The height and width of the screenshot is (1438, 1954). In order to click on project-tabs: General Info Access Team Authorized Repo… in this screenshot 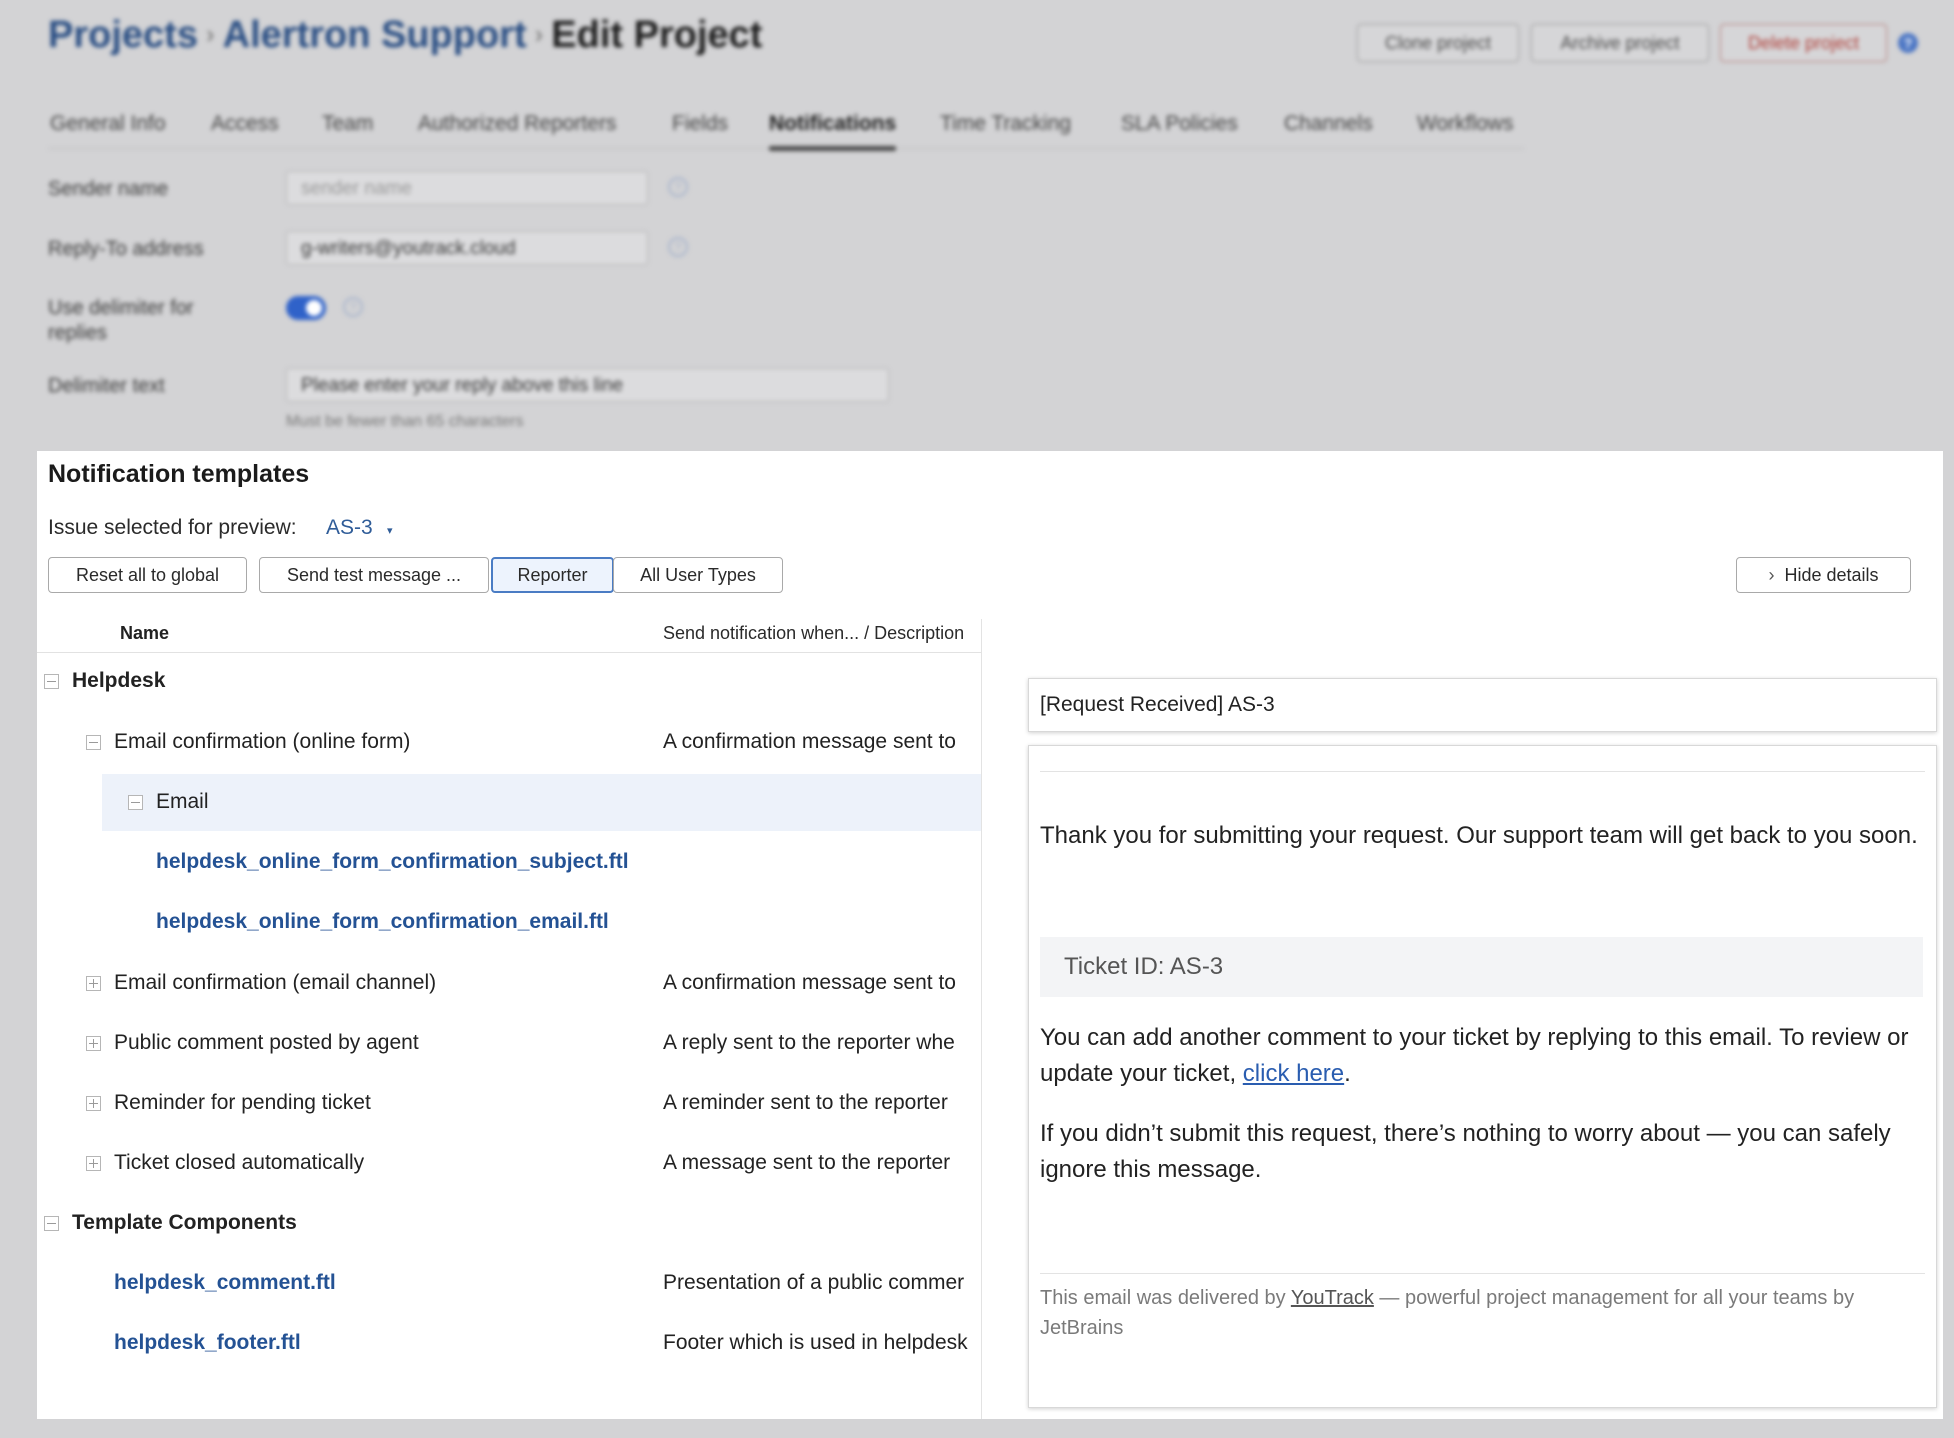, I will do `click(786, 128)`.